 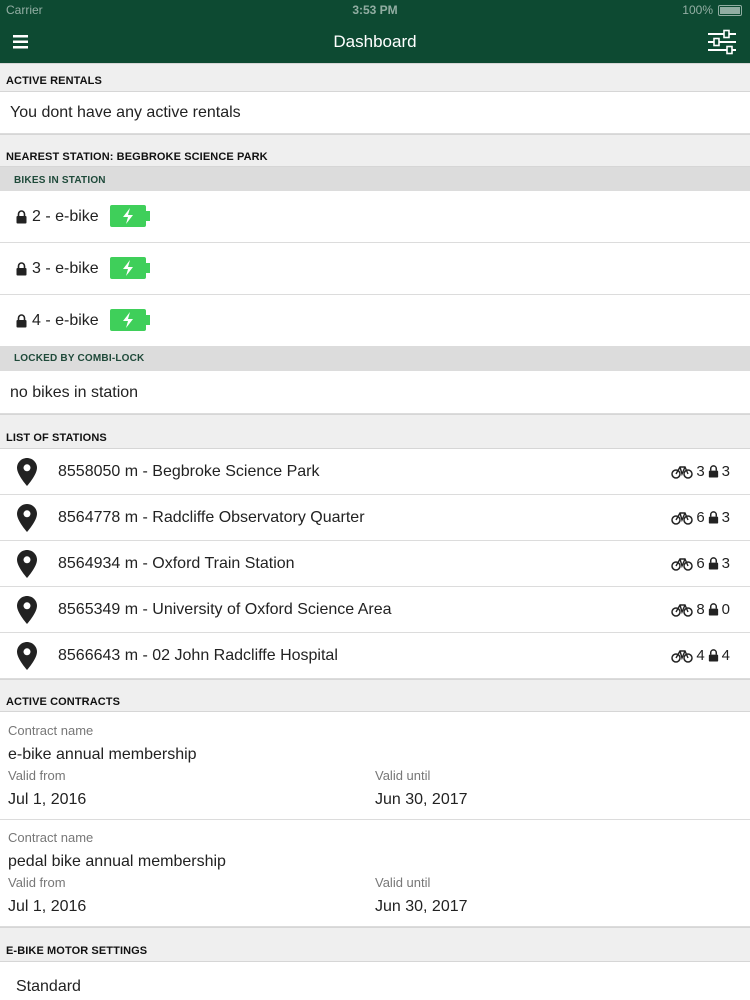 I want to click on clock: 3:53 PM, so click(x=375, y=10).